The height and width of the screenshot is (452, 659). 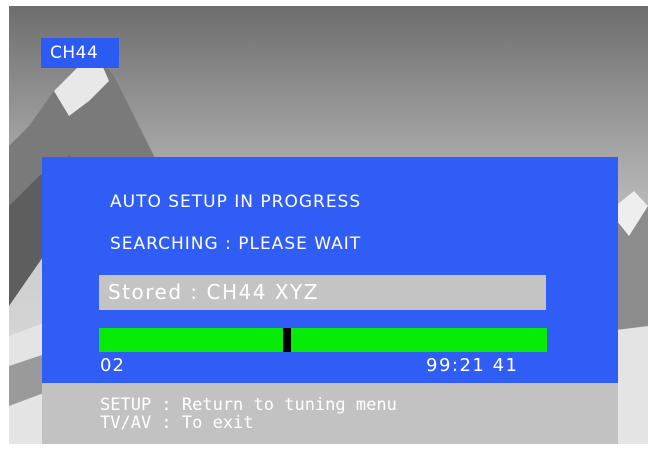 What do you see at coordinates (323, 340) in the screenshot?
I see `search-progress-bar` at bounding box center [323, 340].